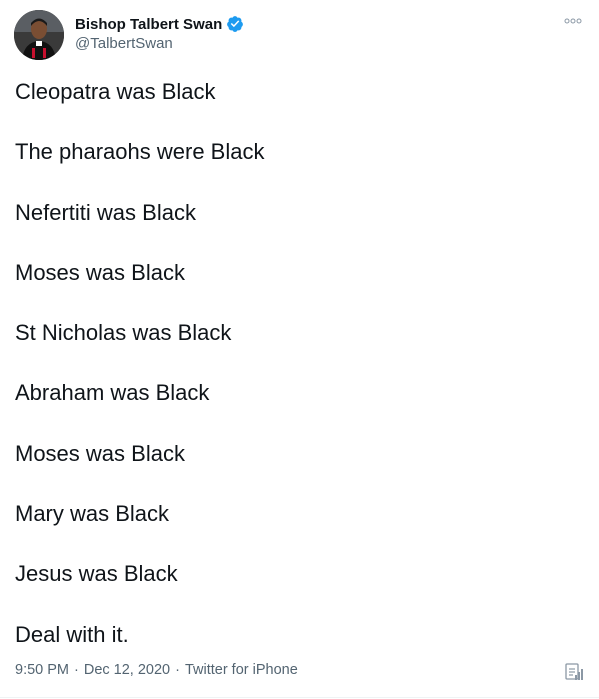  I want to click on profile-photo-icon, so click(39, 35).